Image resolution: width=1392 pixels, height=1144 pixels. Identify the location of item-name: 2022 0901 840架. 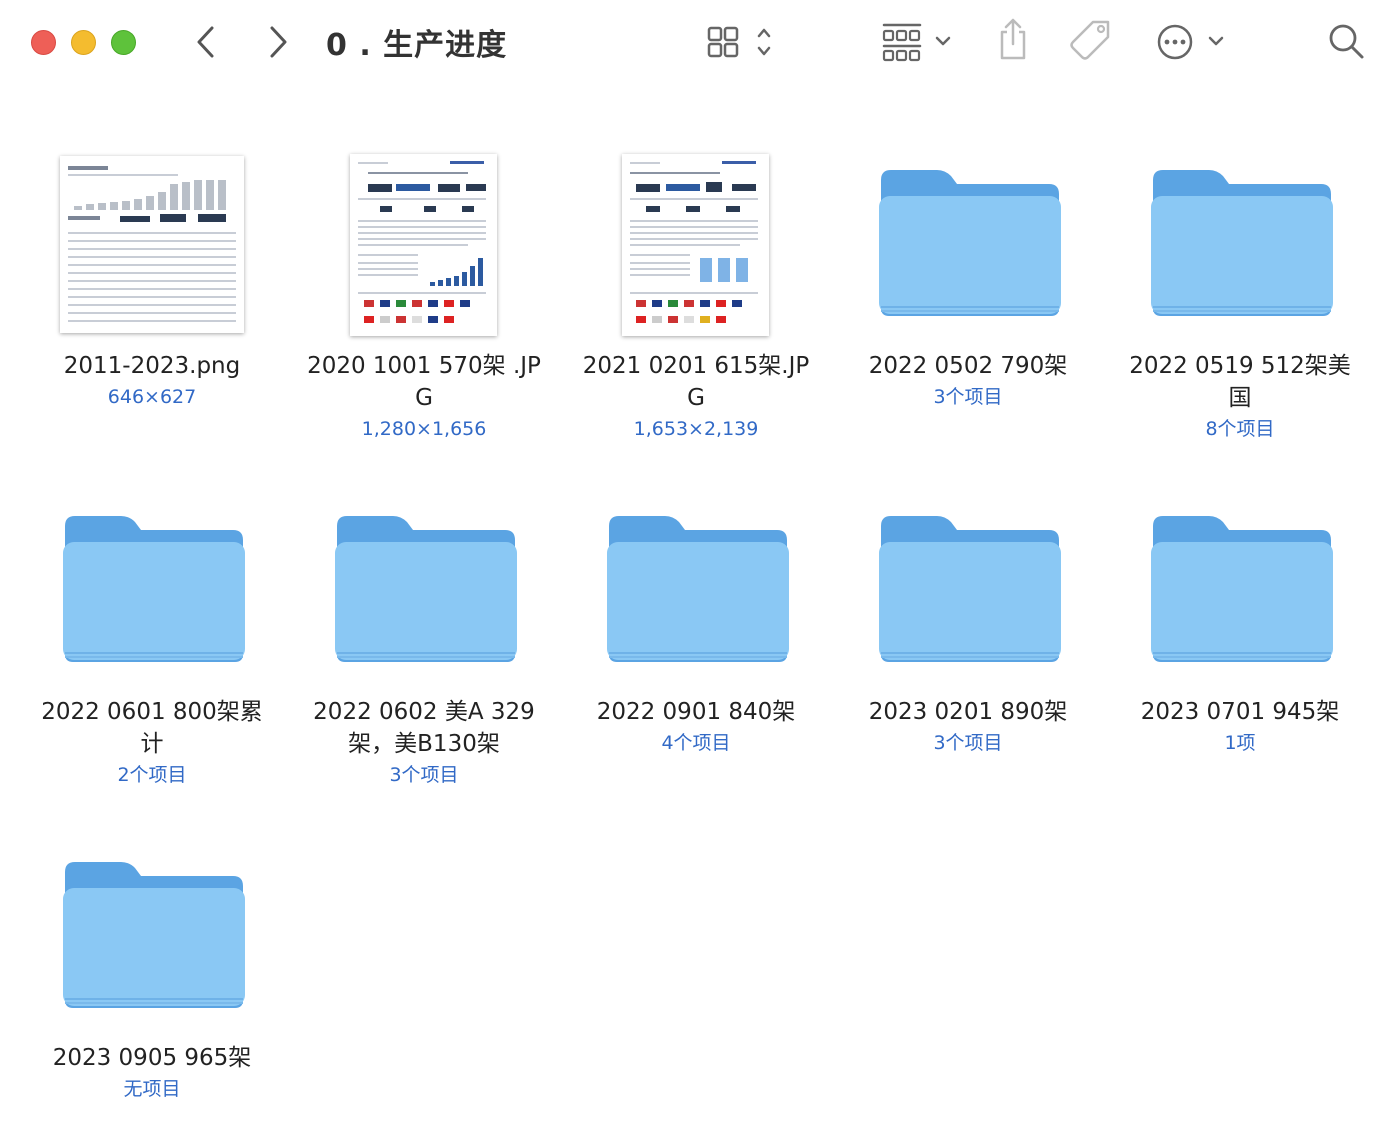
(696, 712).